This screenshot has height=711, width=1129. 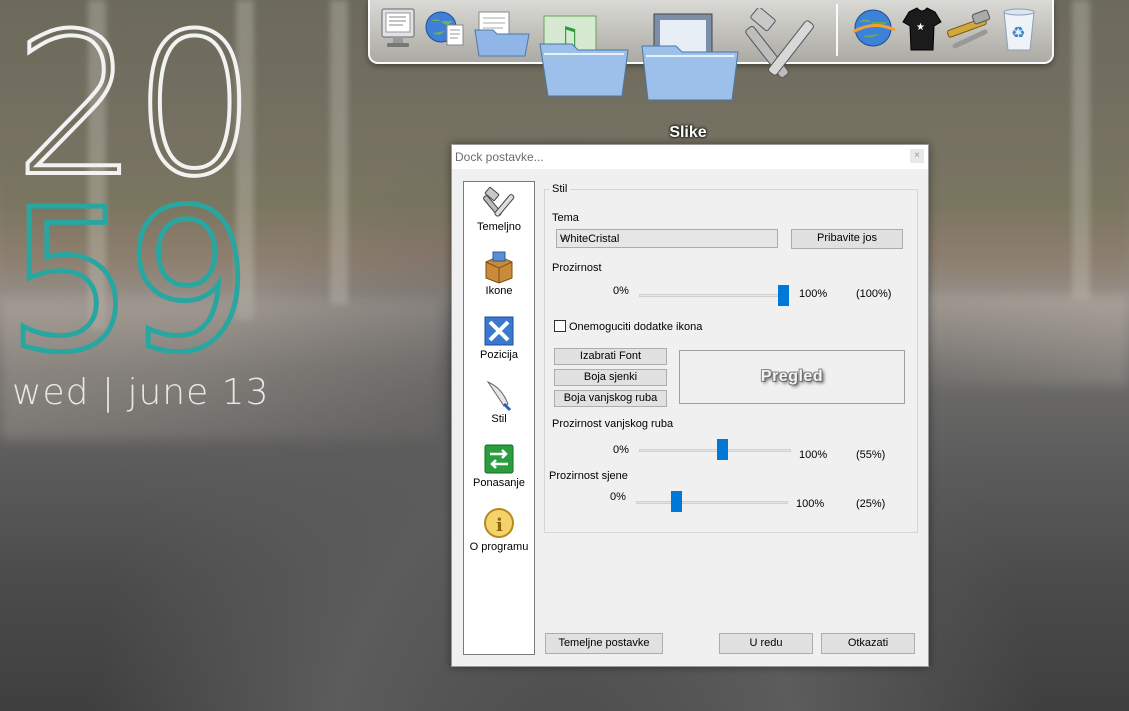 I want to click on svg-text: i, so click(x=499, y=525).